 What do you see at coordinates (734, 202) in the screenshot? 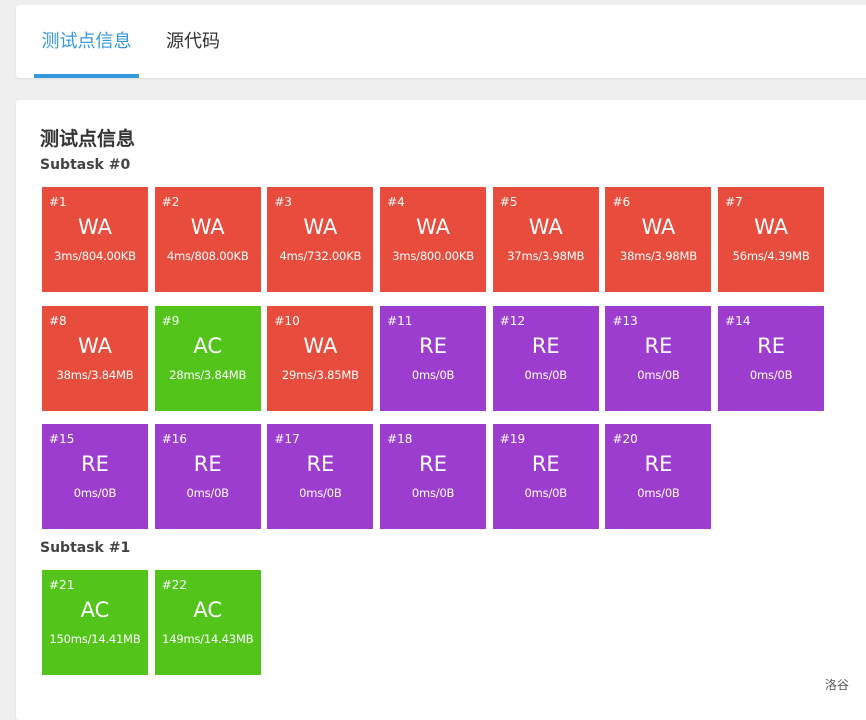
I see `test-case-id: #7` at bounding box center [734, 202].